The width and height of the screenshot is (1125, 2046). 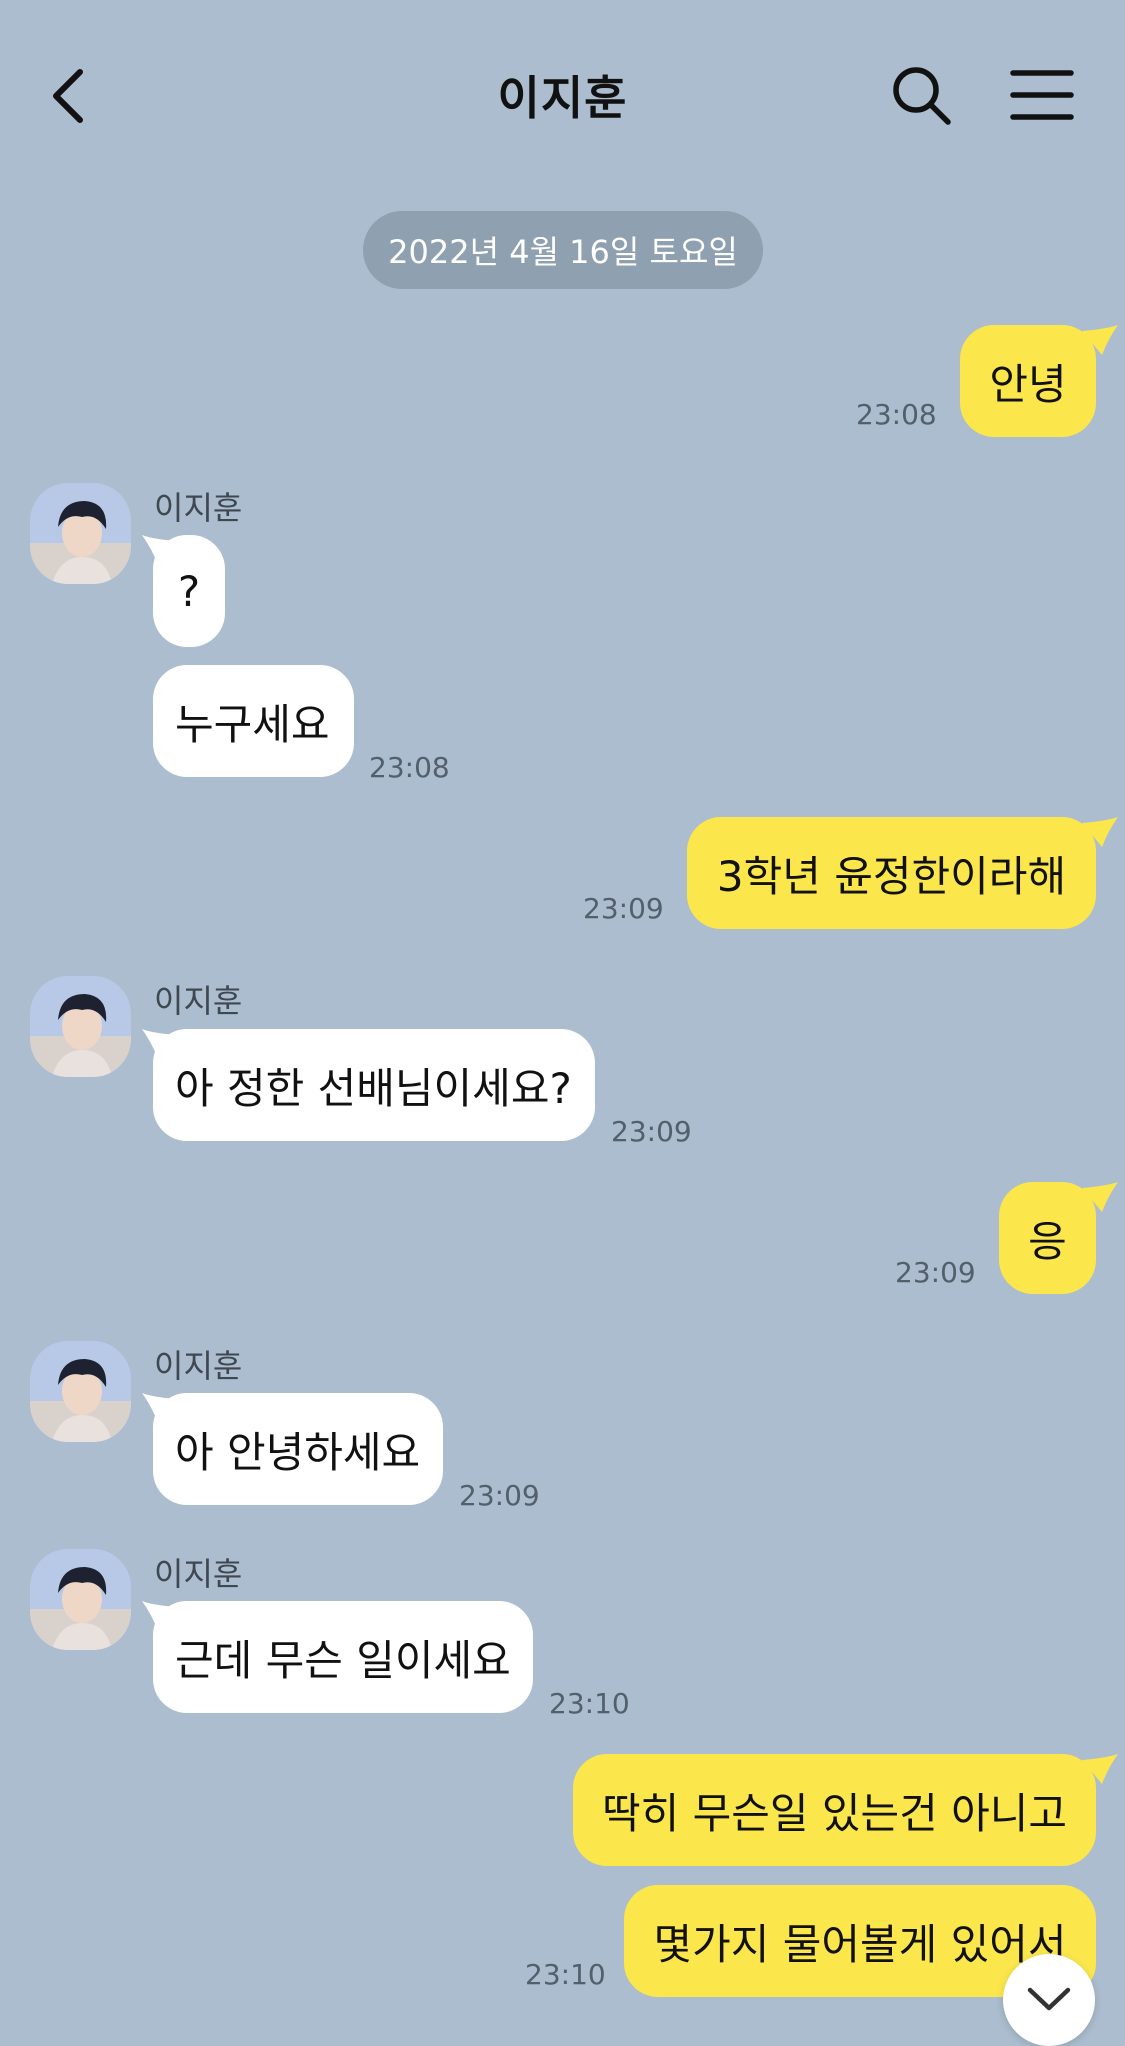 I want to click on date-divider: 2022년 4월 16일 토요일, so click(x=563, y=250).